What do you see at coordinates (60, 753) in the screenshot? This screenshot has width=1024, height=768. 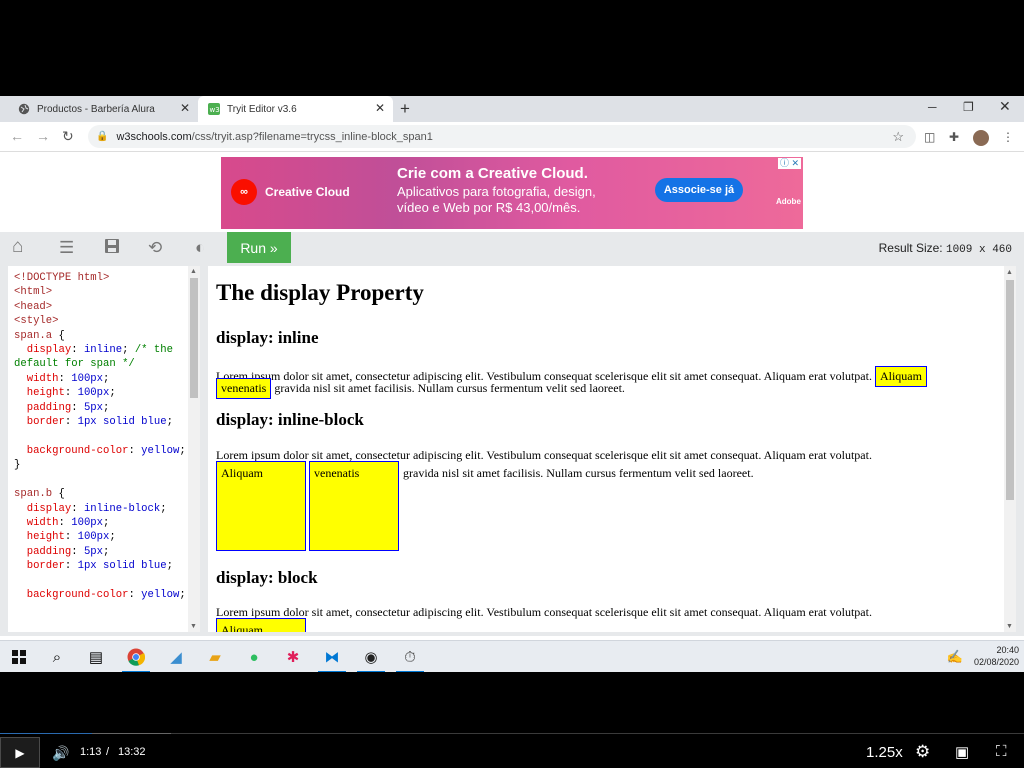 I see `volume-icon: 🔊` at bounding box center [60, 753].